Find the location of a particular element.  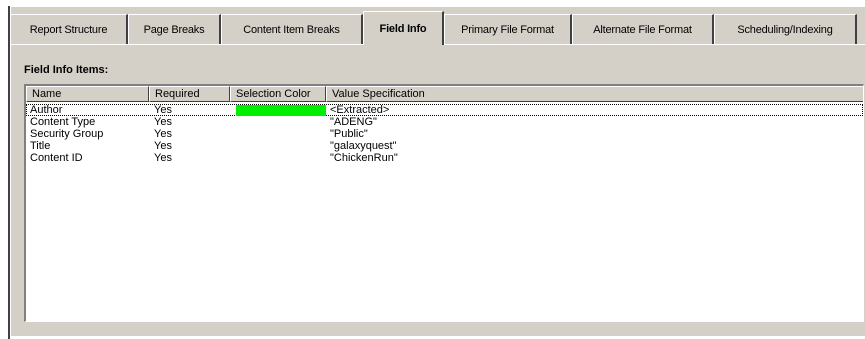

column-header-name: Name is located at coordinates (87, 94).